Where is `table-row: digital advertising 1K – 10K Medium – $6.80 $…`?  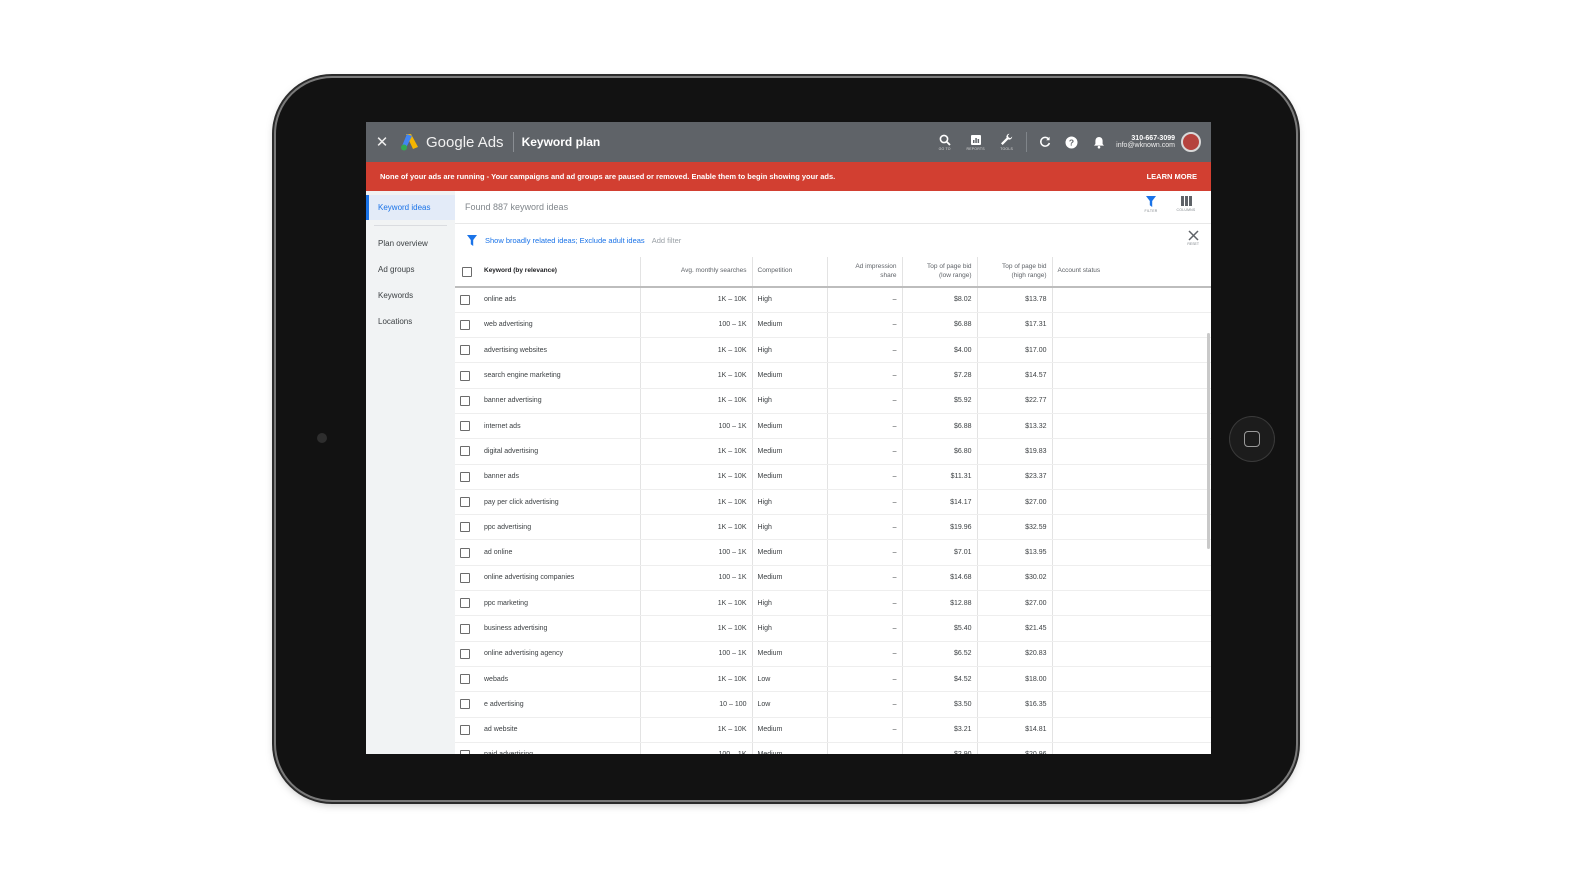 table-row: digital advertising 1K – 10K Medium – $6.80 $… is located at coordinates (833, 451).